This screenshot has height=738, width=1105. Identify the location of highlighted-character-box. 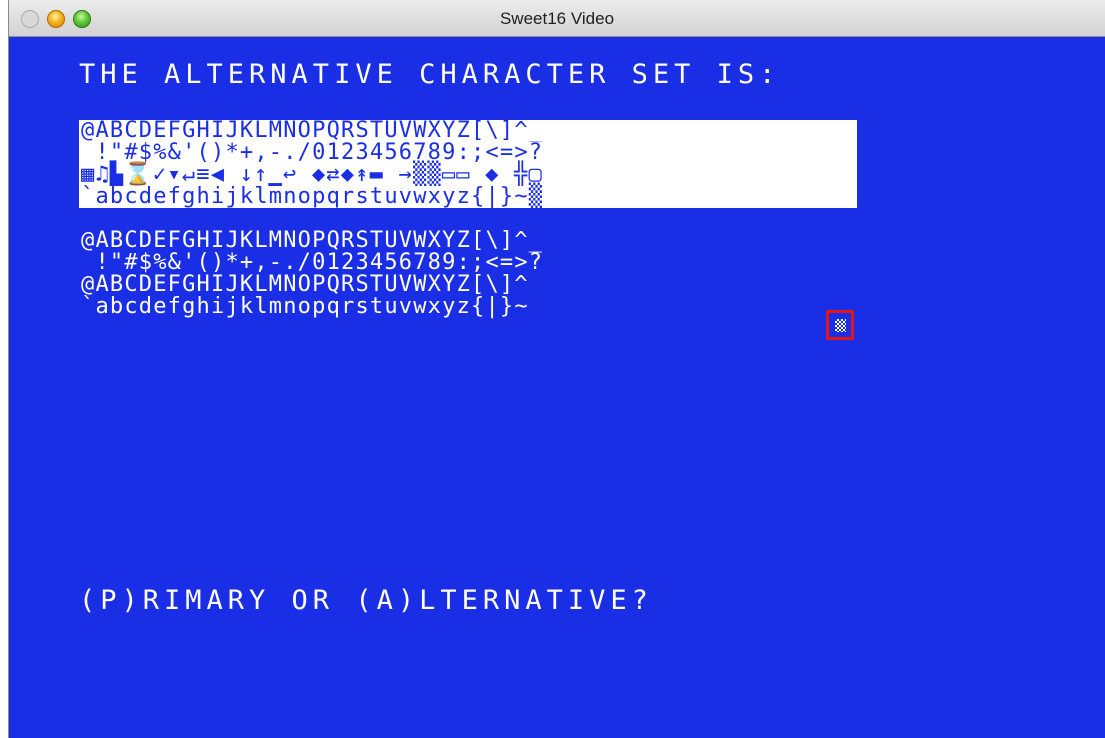
(840, 325).